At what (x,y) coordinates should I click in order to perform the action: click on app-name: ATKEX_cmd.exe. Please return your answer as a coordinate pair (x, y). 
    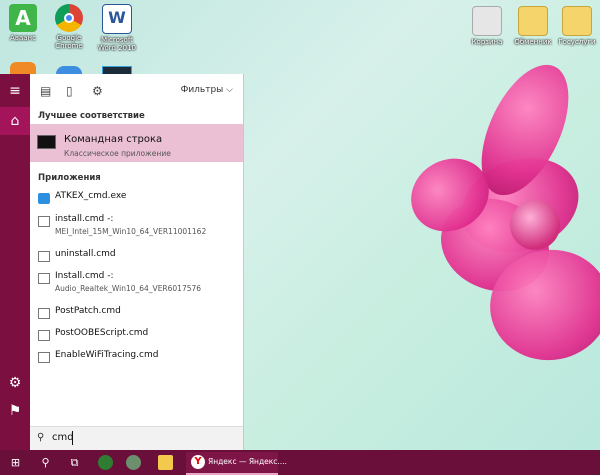
    Looking at the image, I should click on (91, 196).